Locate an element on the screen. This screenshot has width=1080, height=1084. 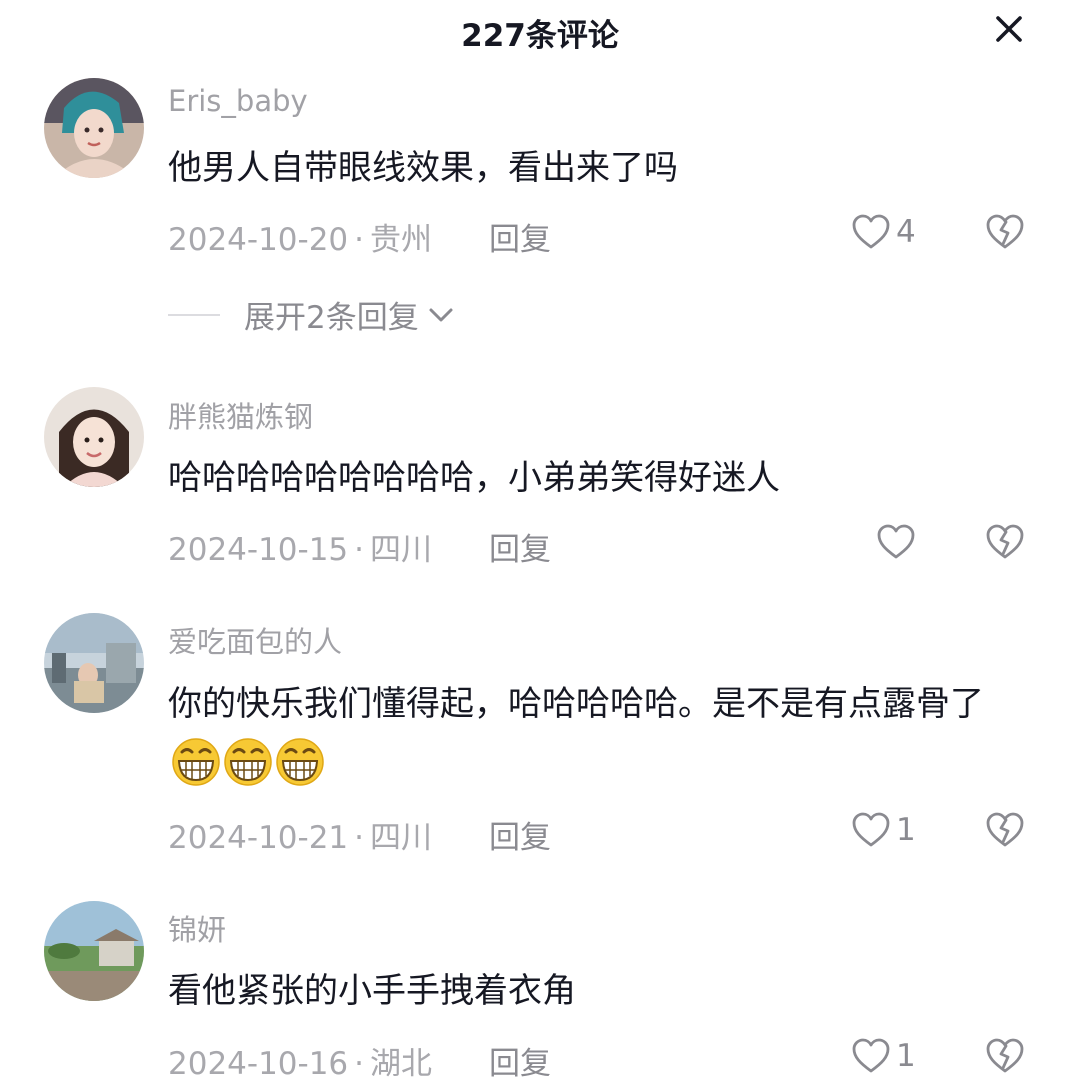
expand-replies-button: 展开2条回复 is located at coordinates (350, 314).